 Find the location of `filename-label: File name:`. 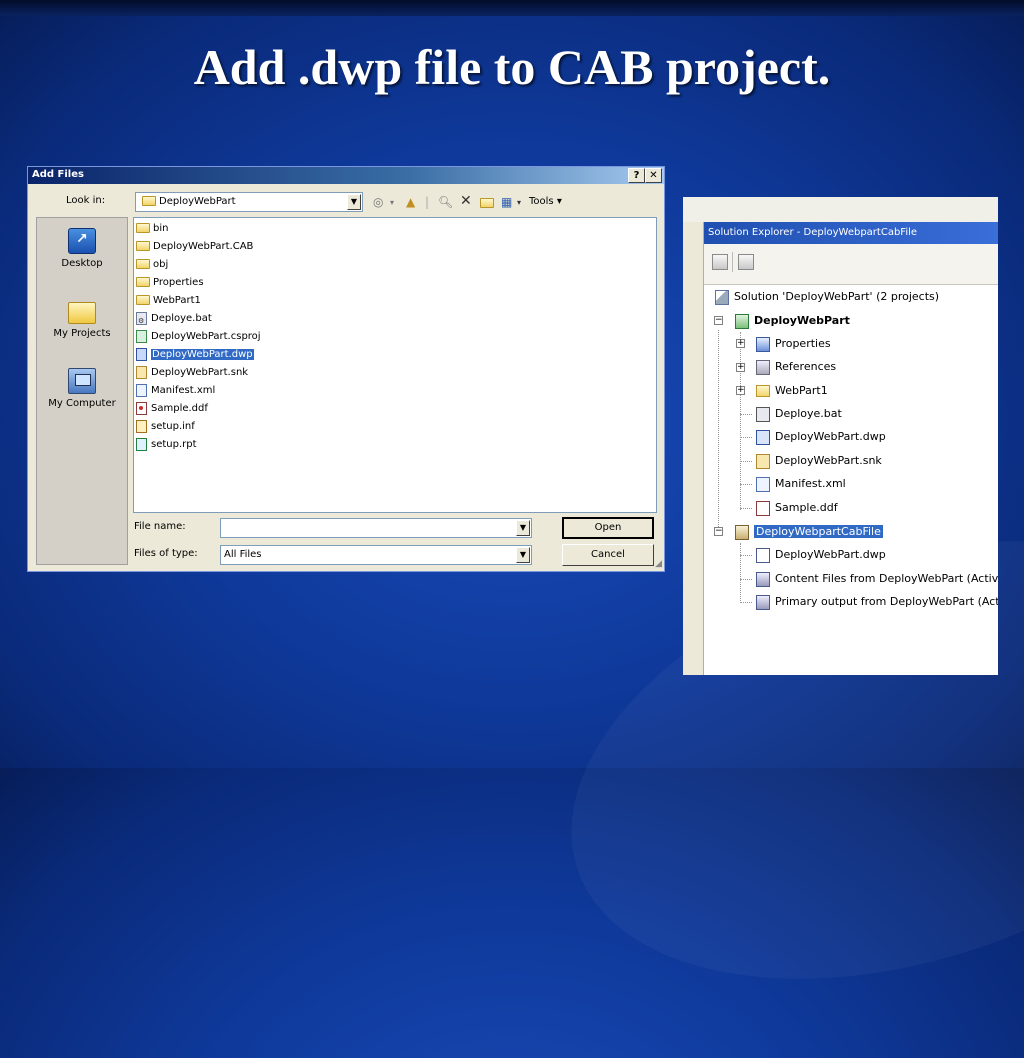

filename-label: File name: is located at coordinates (160, 526).